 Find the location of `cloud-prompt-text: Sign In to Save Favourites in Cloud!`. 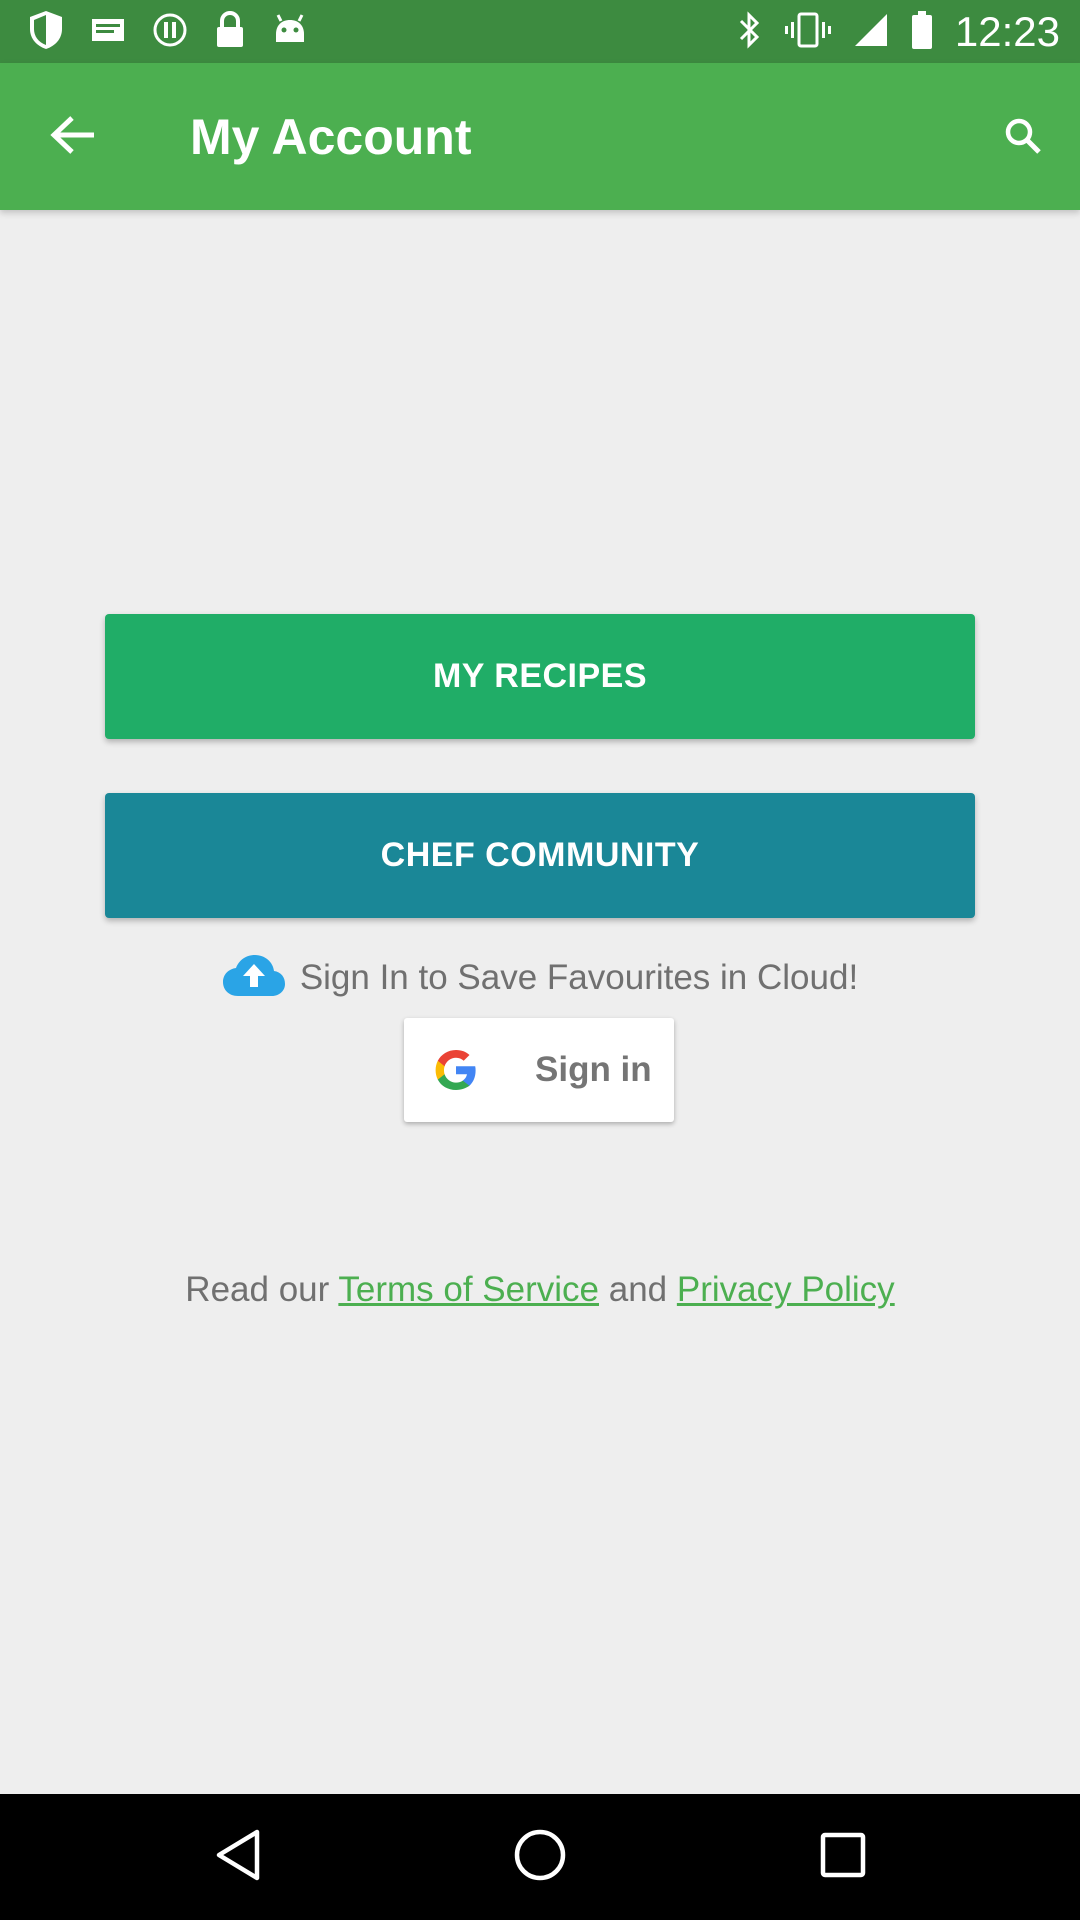

cloud-prompt-text: Sign In to Save Favourites in Cloud! is located at coordinates (579, 977).